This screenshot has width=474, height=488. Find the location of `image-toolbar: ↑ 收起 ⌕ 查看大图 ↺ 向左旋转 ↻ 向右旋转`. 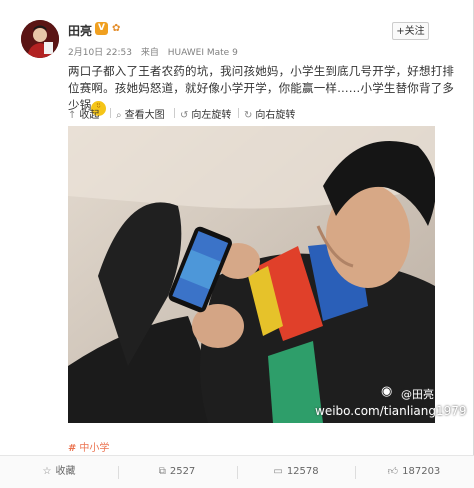

image-toolbar: ↑ 收起 ⌕ 查看大图 ↺ 向左旋转 ↻ 向右旋转 is located at coordinates (258, 112).